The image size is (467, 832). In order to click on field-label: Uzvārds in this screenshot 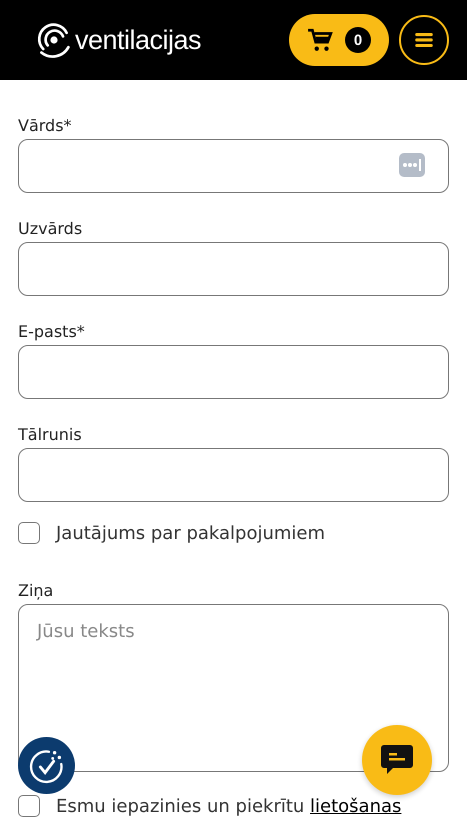, I will do `click(51, 229)`.